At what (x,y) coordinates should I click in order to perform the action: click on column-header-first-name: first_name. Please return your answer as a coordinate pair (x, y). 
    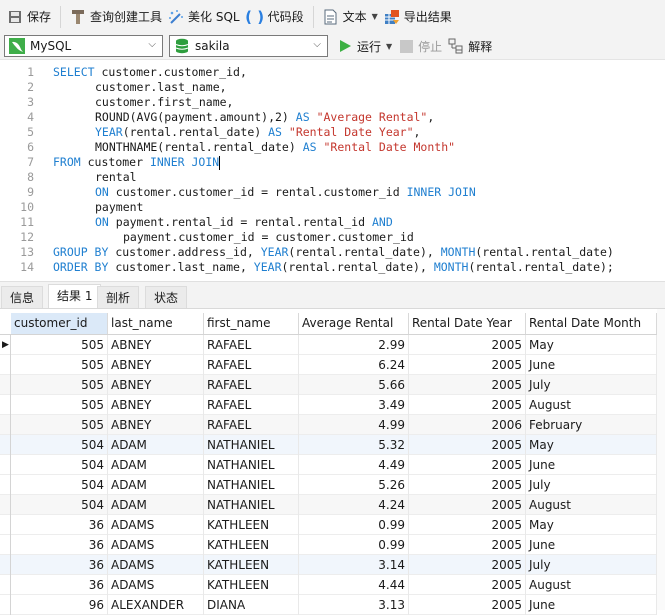
    Looking at the image, I should click on (251, 323).